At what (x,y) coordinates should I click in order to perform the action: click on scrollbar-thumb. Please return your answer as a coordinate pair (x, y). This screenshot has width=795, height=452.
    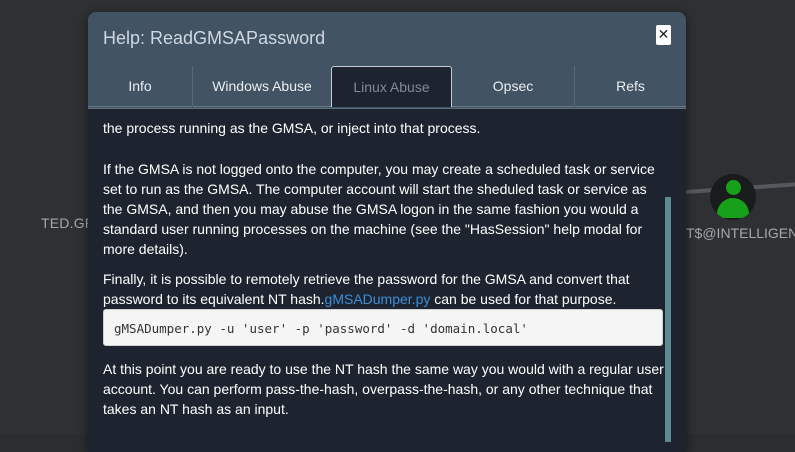
    Looking at the image, I should click on (668, 319).